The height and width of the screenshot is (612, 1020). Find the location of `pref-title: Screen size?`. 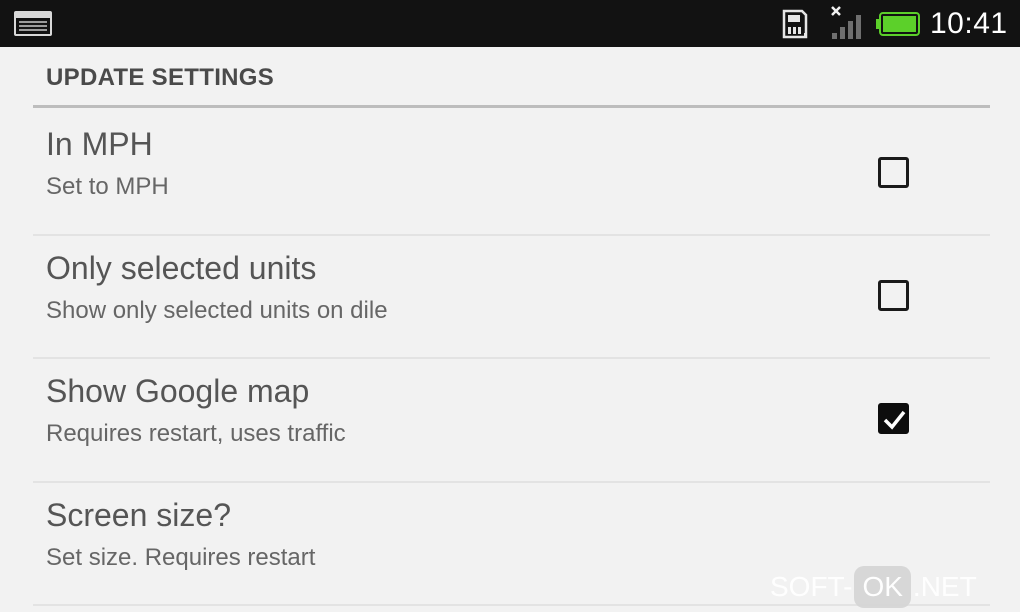

pref-title: Screen size? is located at coordinates (138, 515).